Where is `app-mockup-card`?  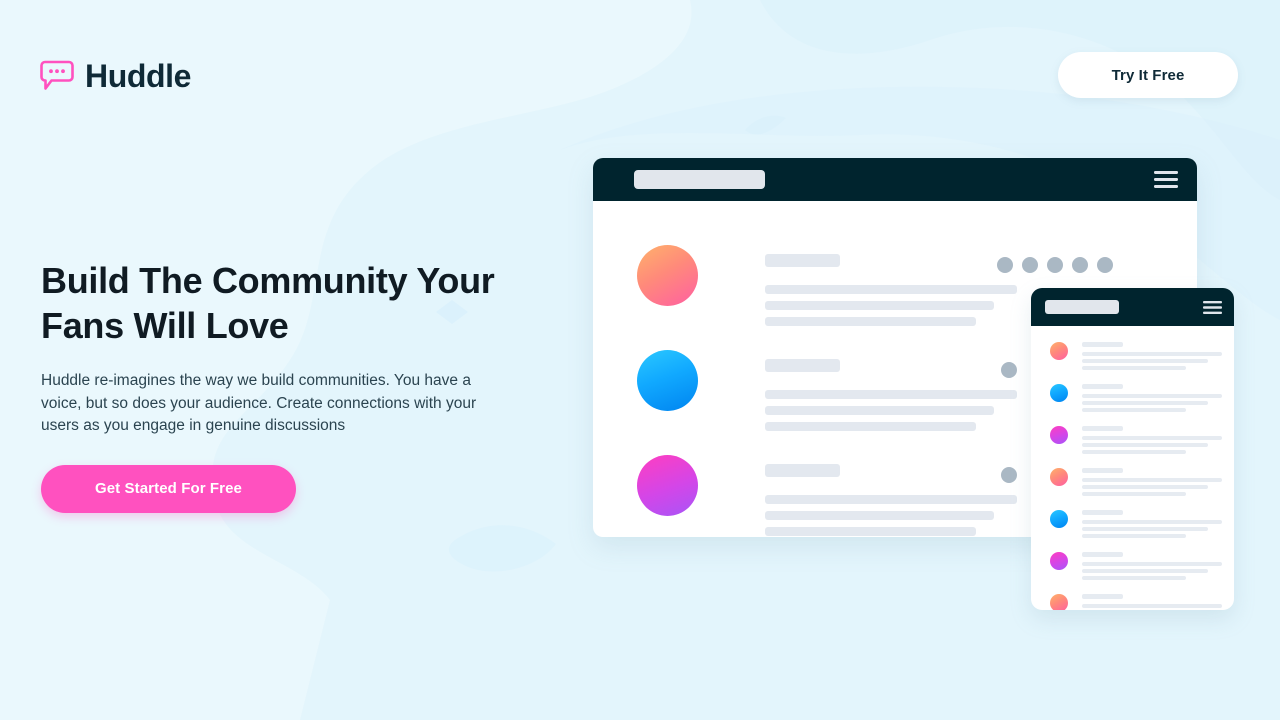 app-mockup-card is located at coordinates (1132, 449).